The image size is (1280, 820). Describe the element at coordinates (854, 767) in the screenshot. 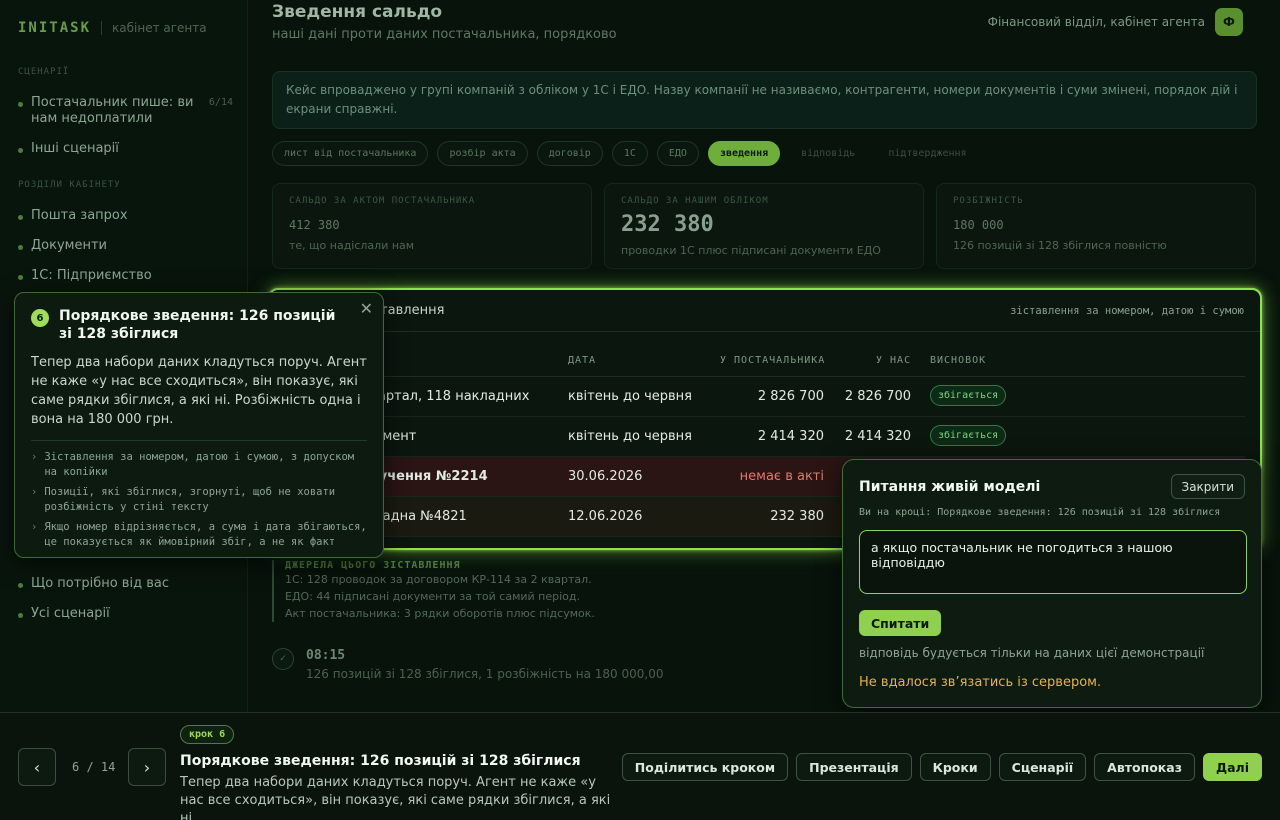

I see `presentation-button: Презентація` at that location.